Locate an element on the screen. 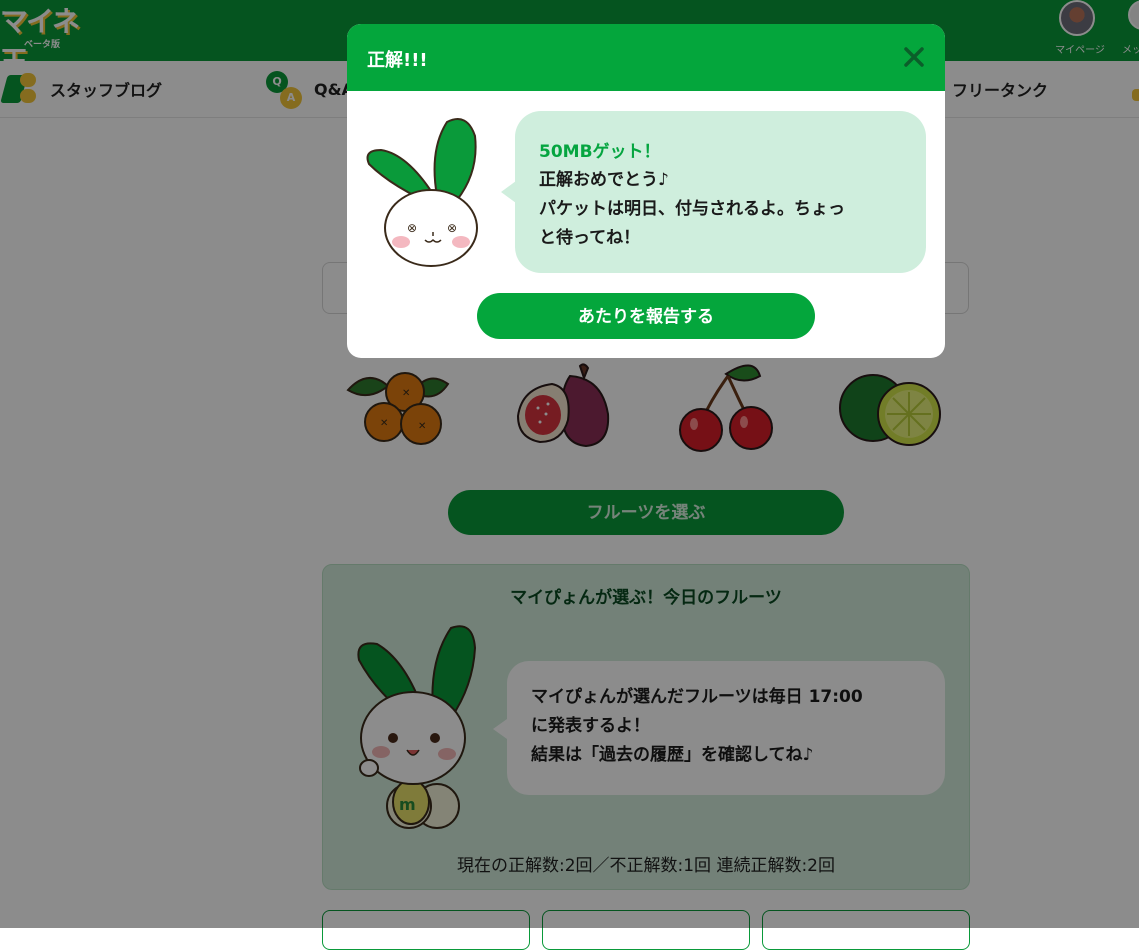  reward-headline: 50MBゲット！ is located at coordinates (600, 152).